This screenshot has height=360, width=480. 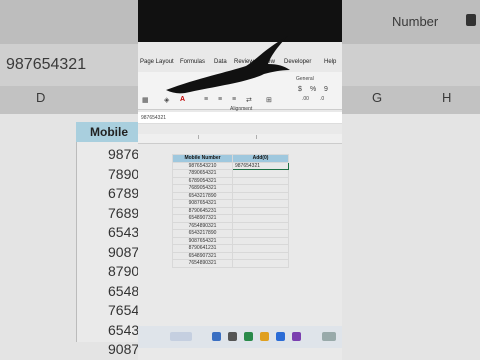 I want to click on header-add-zero: Add(0), so click(x=260, y=158).